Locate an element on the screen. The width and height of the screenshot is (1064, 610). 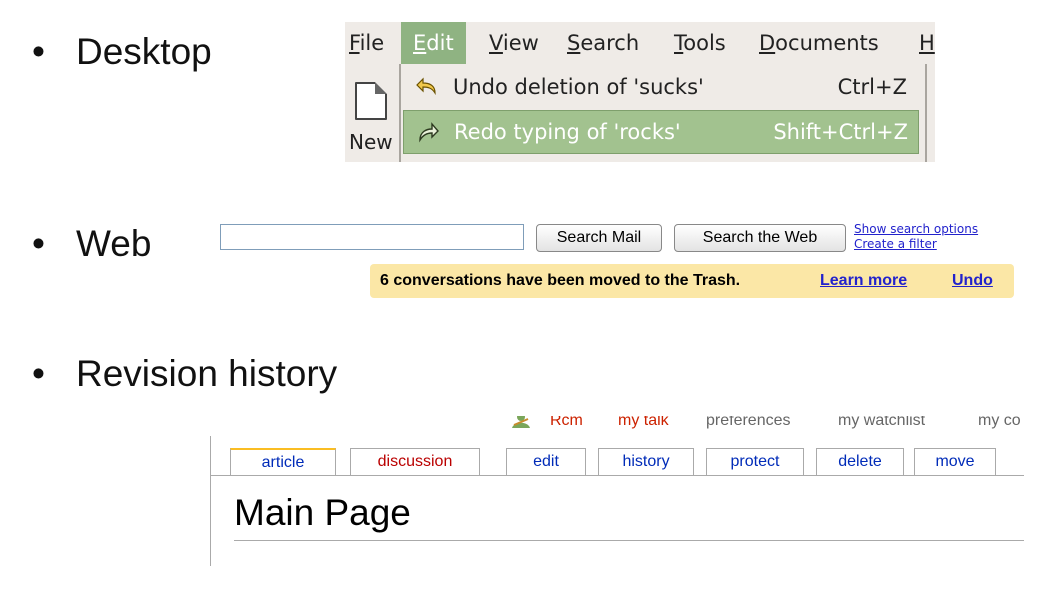
user-link: Rcm is located at coordinates (566, 423).